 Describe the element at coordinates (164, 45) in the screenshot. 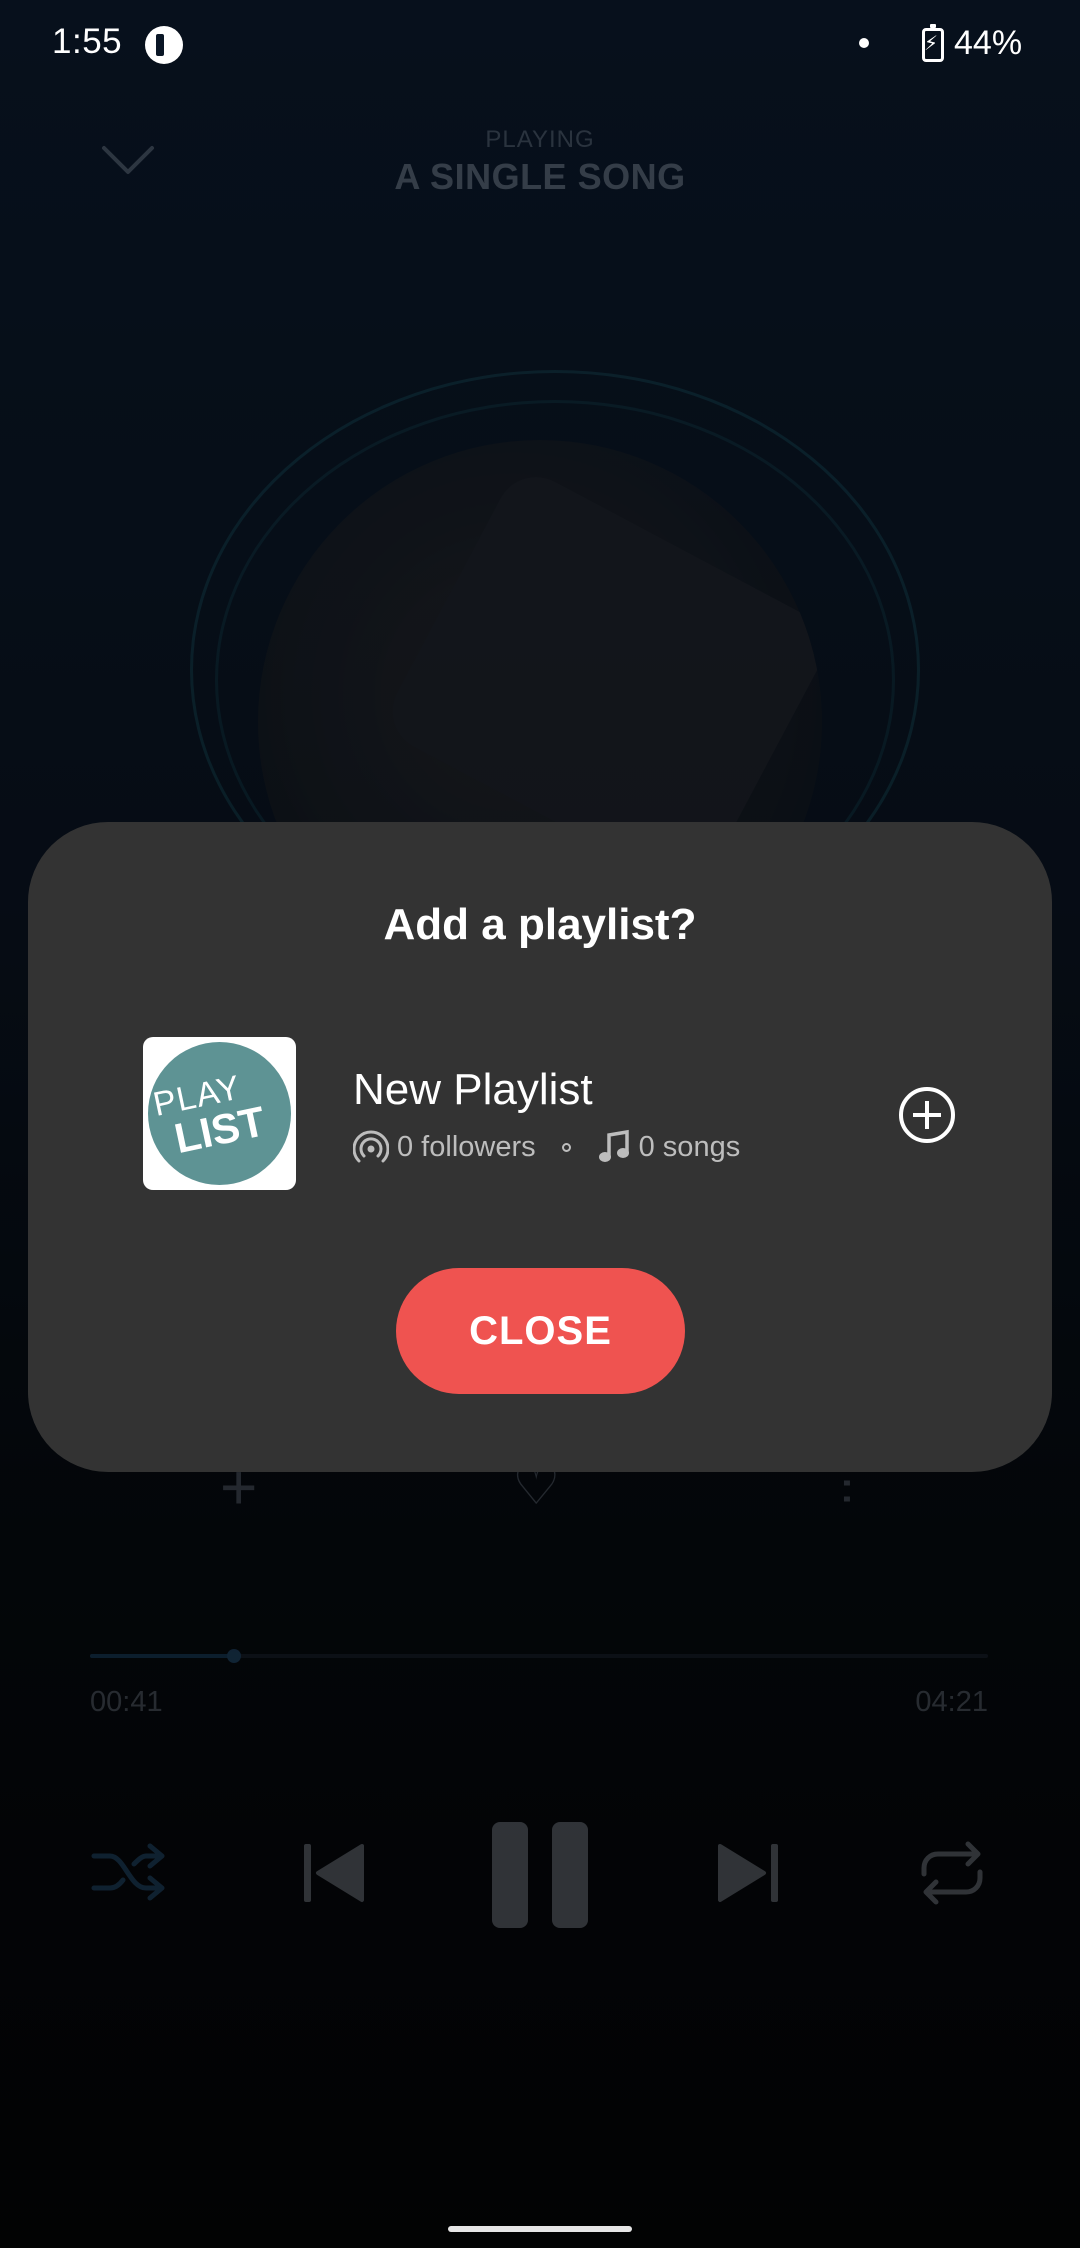

I see `app-notification-icon` at that location.